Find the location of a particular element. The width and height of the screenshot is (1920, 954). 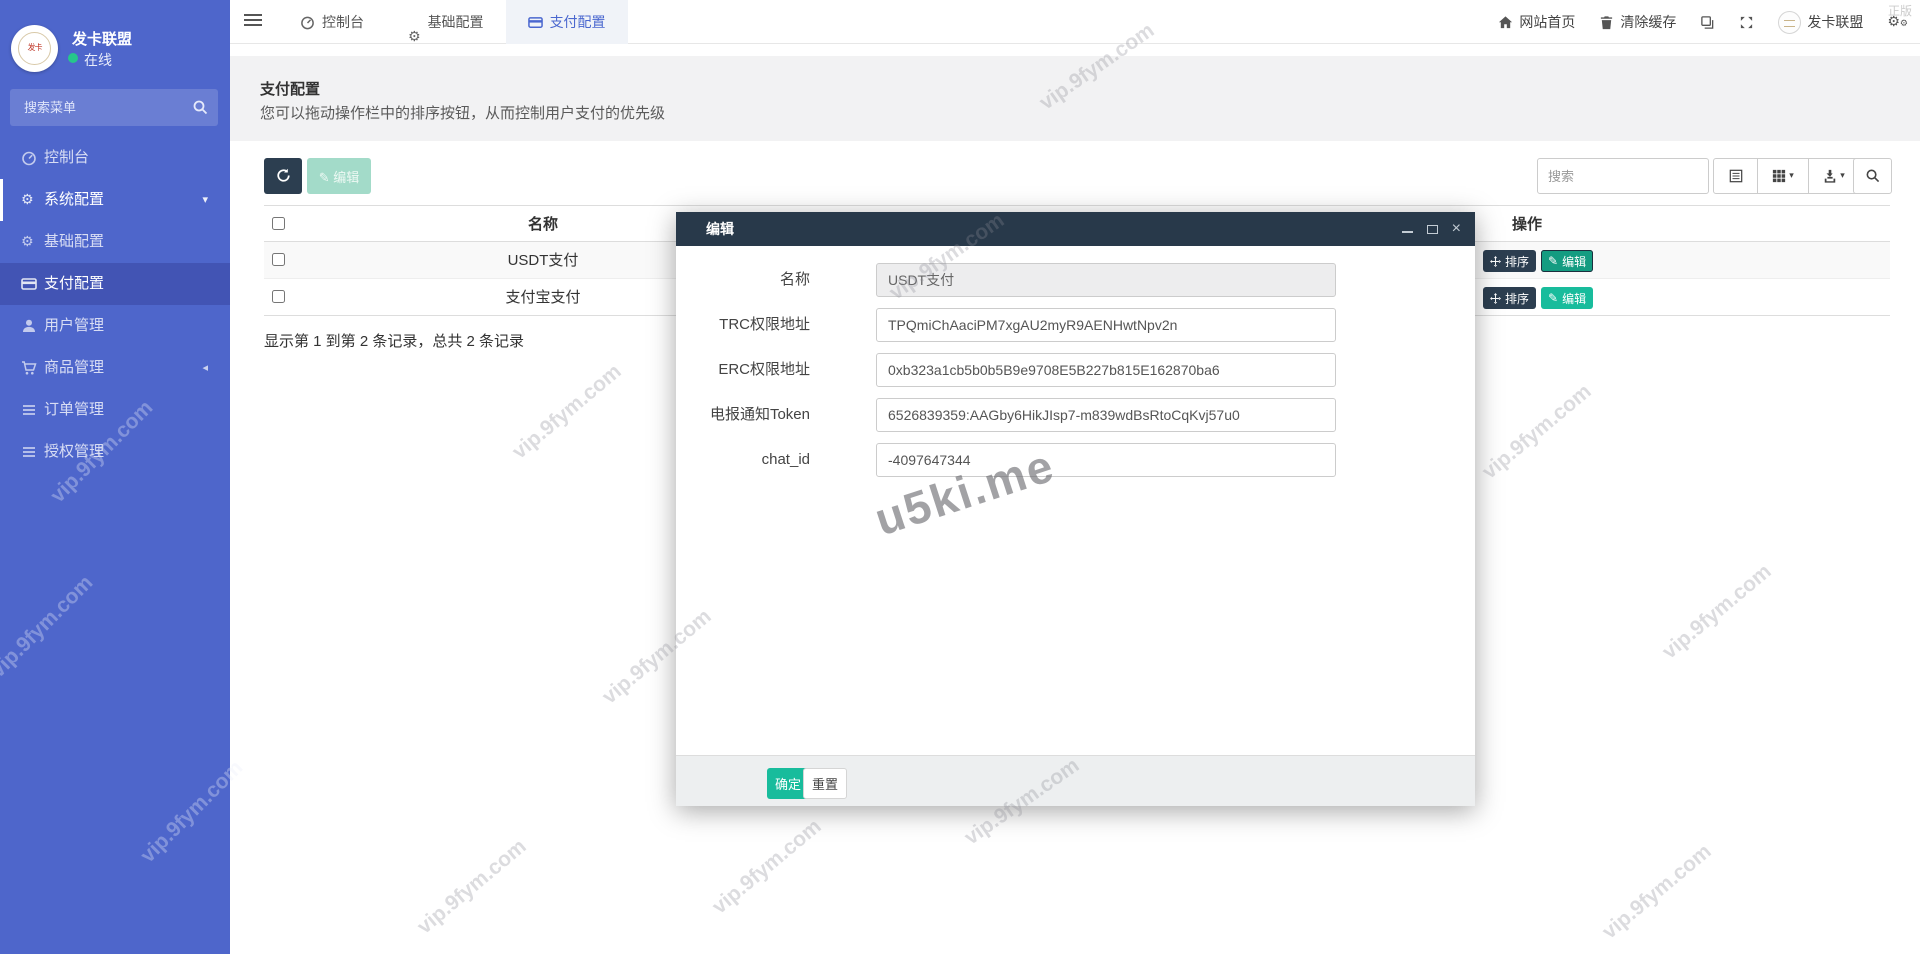

chevron-down-icon: ▾ is located at coordinates (205, 199).